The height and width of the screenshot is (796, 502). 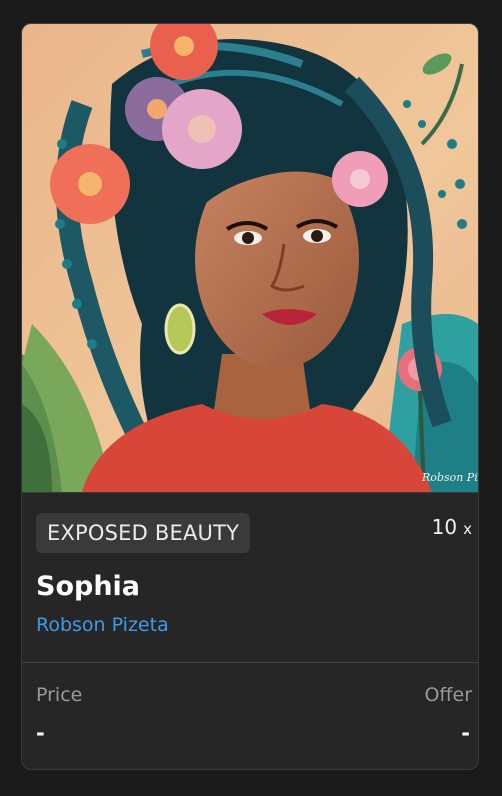 What do you see at coordinates (143, 533) in the screenshot?
I see `collection-badge: EXPOSED BEAUTY` at bounding box center [143, 533].